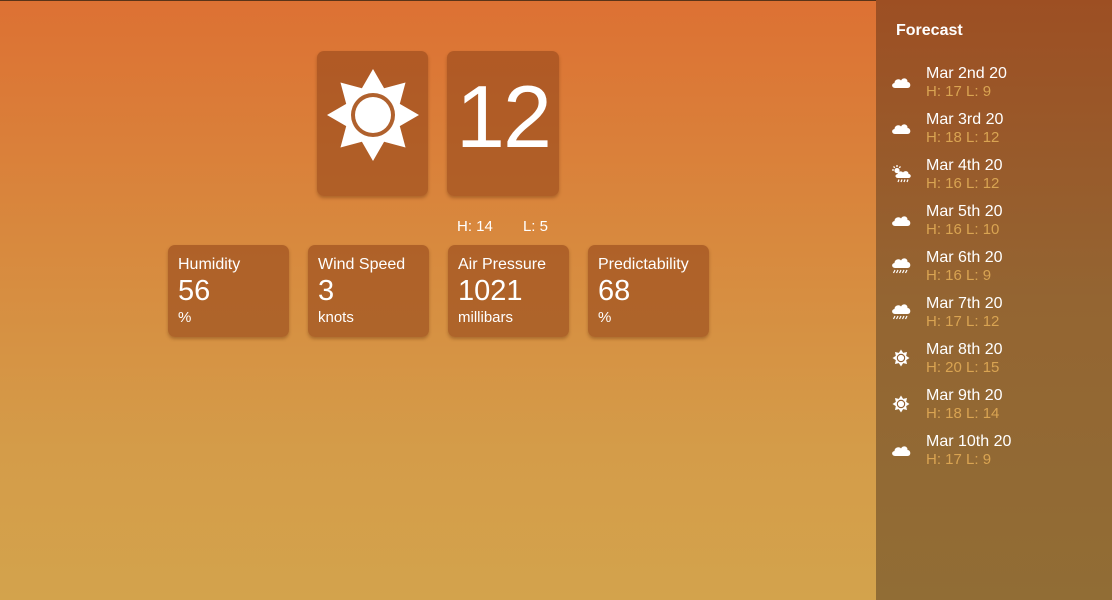 The image size is (1112, 600). I want to click on forecast-item: Mar 3rd 20 H: 18 L: 12, so click(994, 133).